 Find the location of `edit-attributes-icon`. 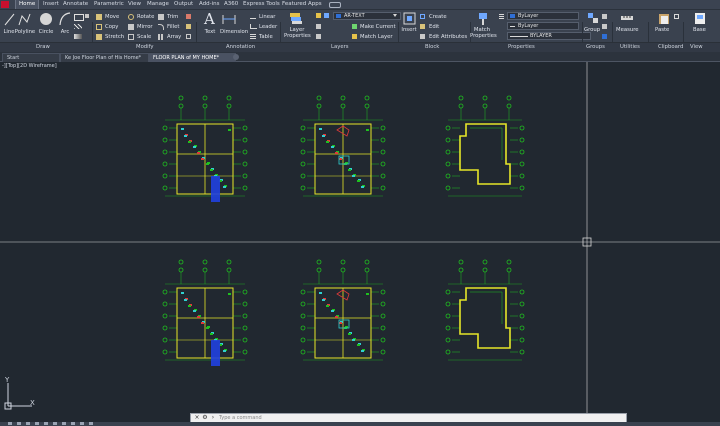

edit-attributes-icon is located at coordinates (422, 36).